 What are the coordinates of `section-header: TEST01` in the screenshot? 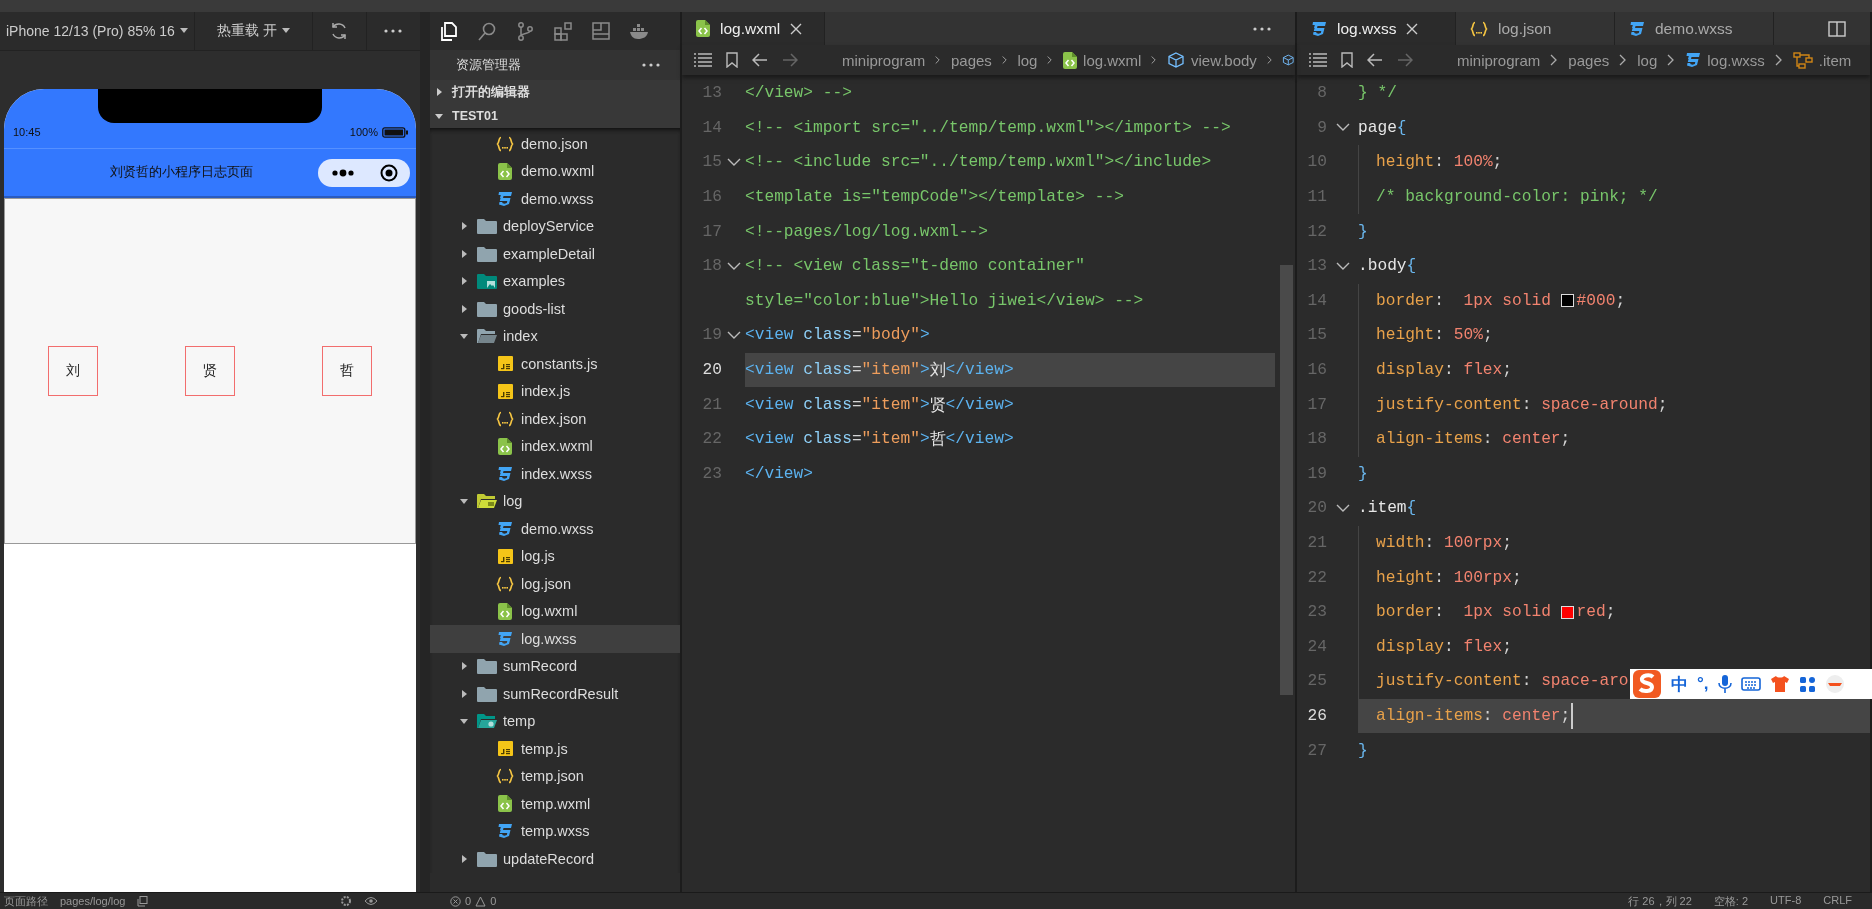 It's located at (555, 116).